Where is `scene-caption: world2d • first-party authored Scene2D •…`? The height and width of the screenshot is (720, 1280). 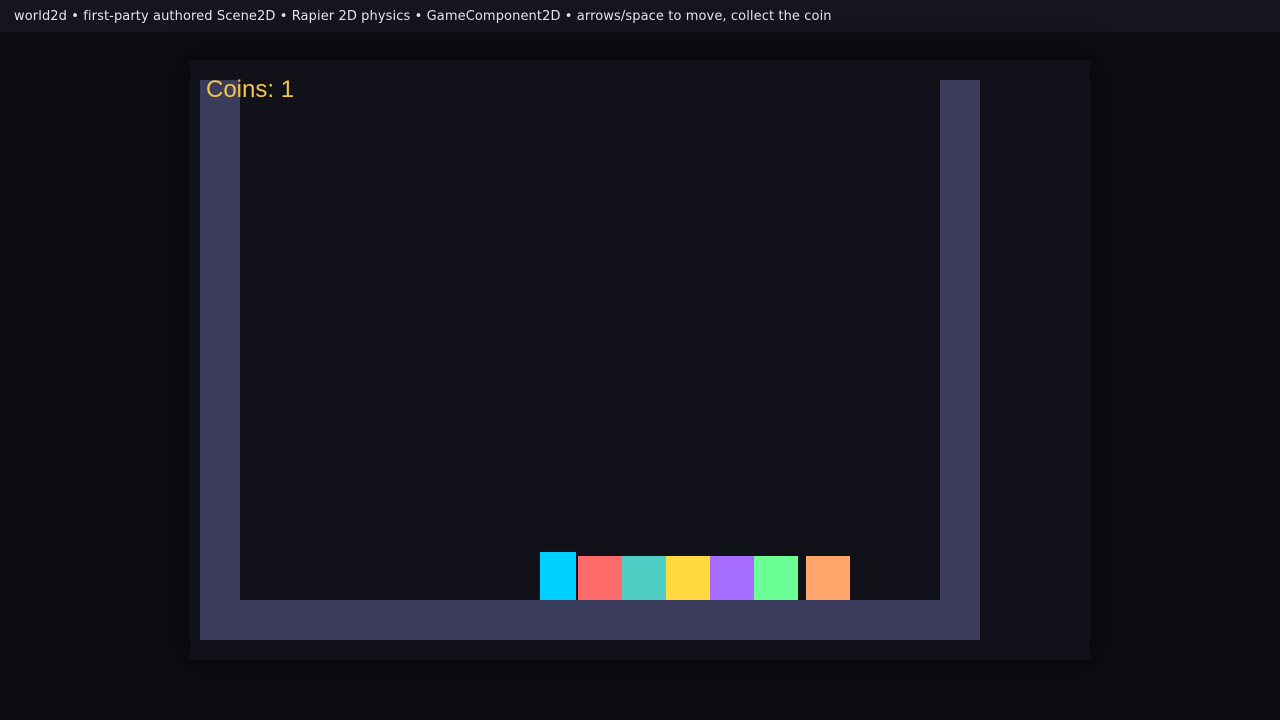
scene-caption: world2d • first-party authored Scene2D •… is located at coordinates (423, 16).